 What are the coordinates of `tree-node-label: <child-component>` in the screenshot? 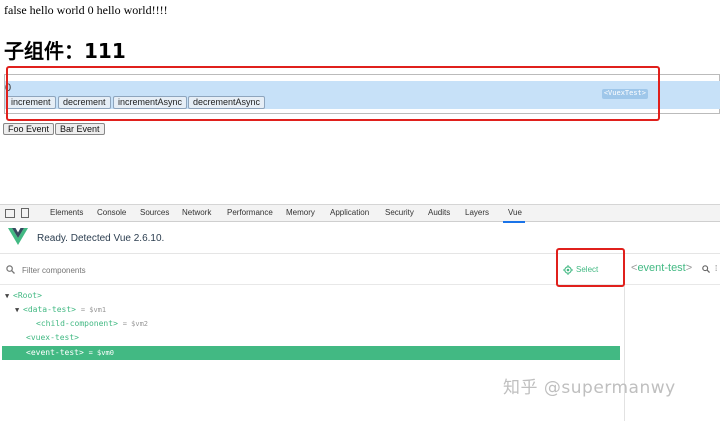 It's located at (77, 323).